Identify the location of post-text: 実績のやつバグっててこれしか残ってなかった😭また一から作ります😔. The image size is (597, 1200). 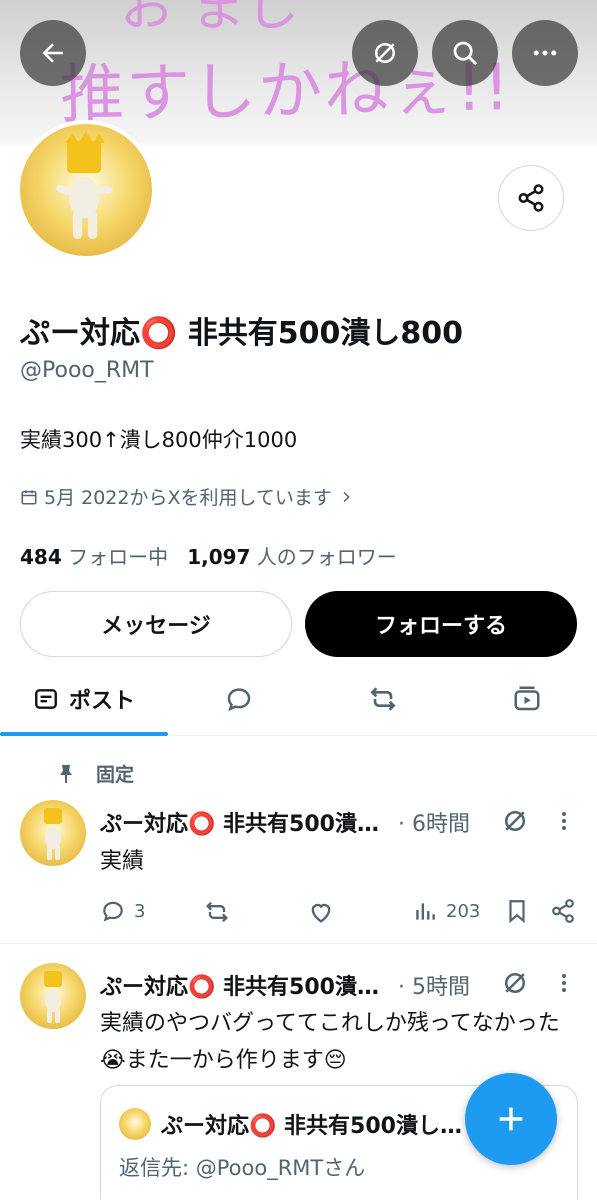
(330, 1042).